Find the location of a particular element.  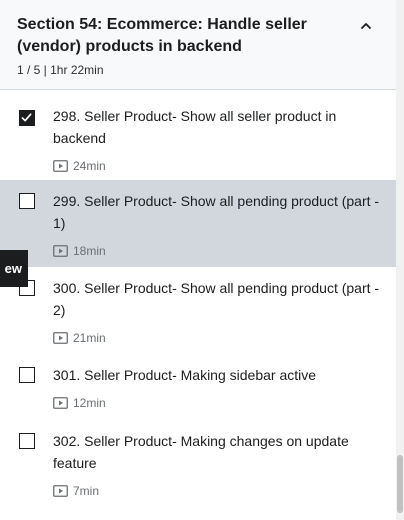

lecture-duration: 18min is located at coordinates (79, 251).